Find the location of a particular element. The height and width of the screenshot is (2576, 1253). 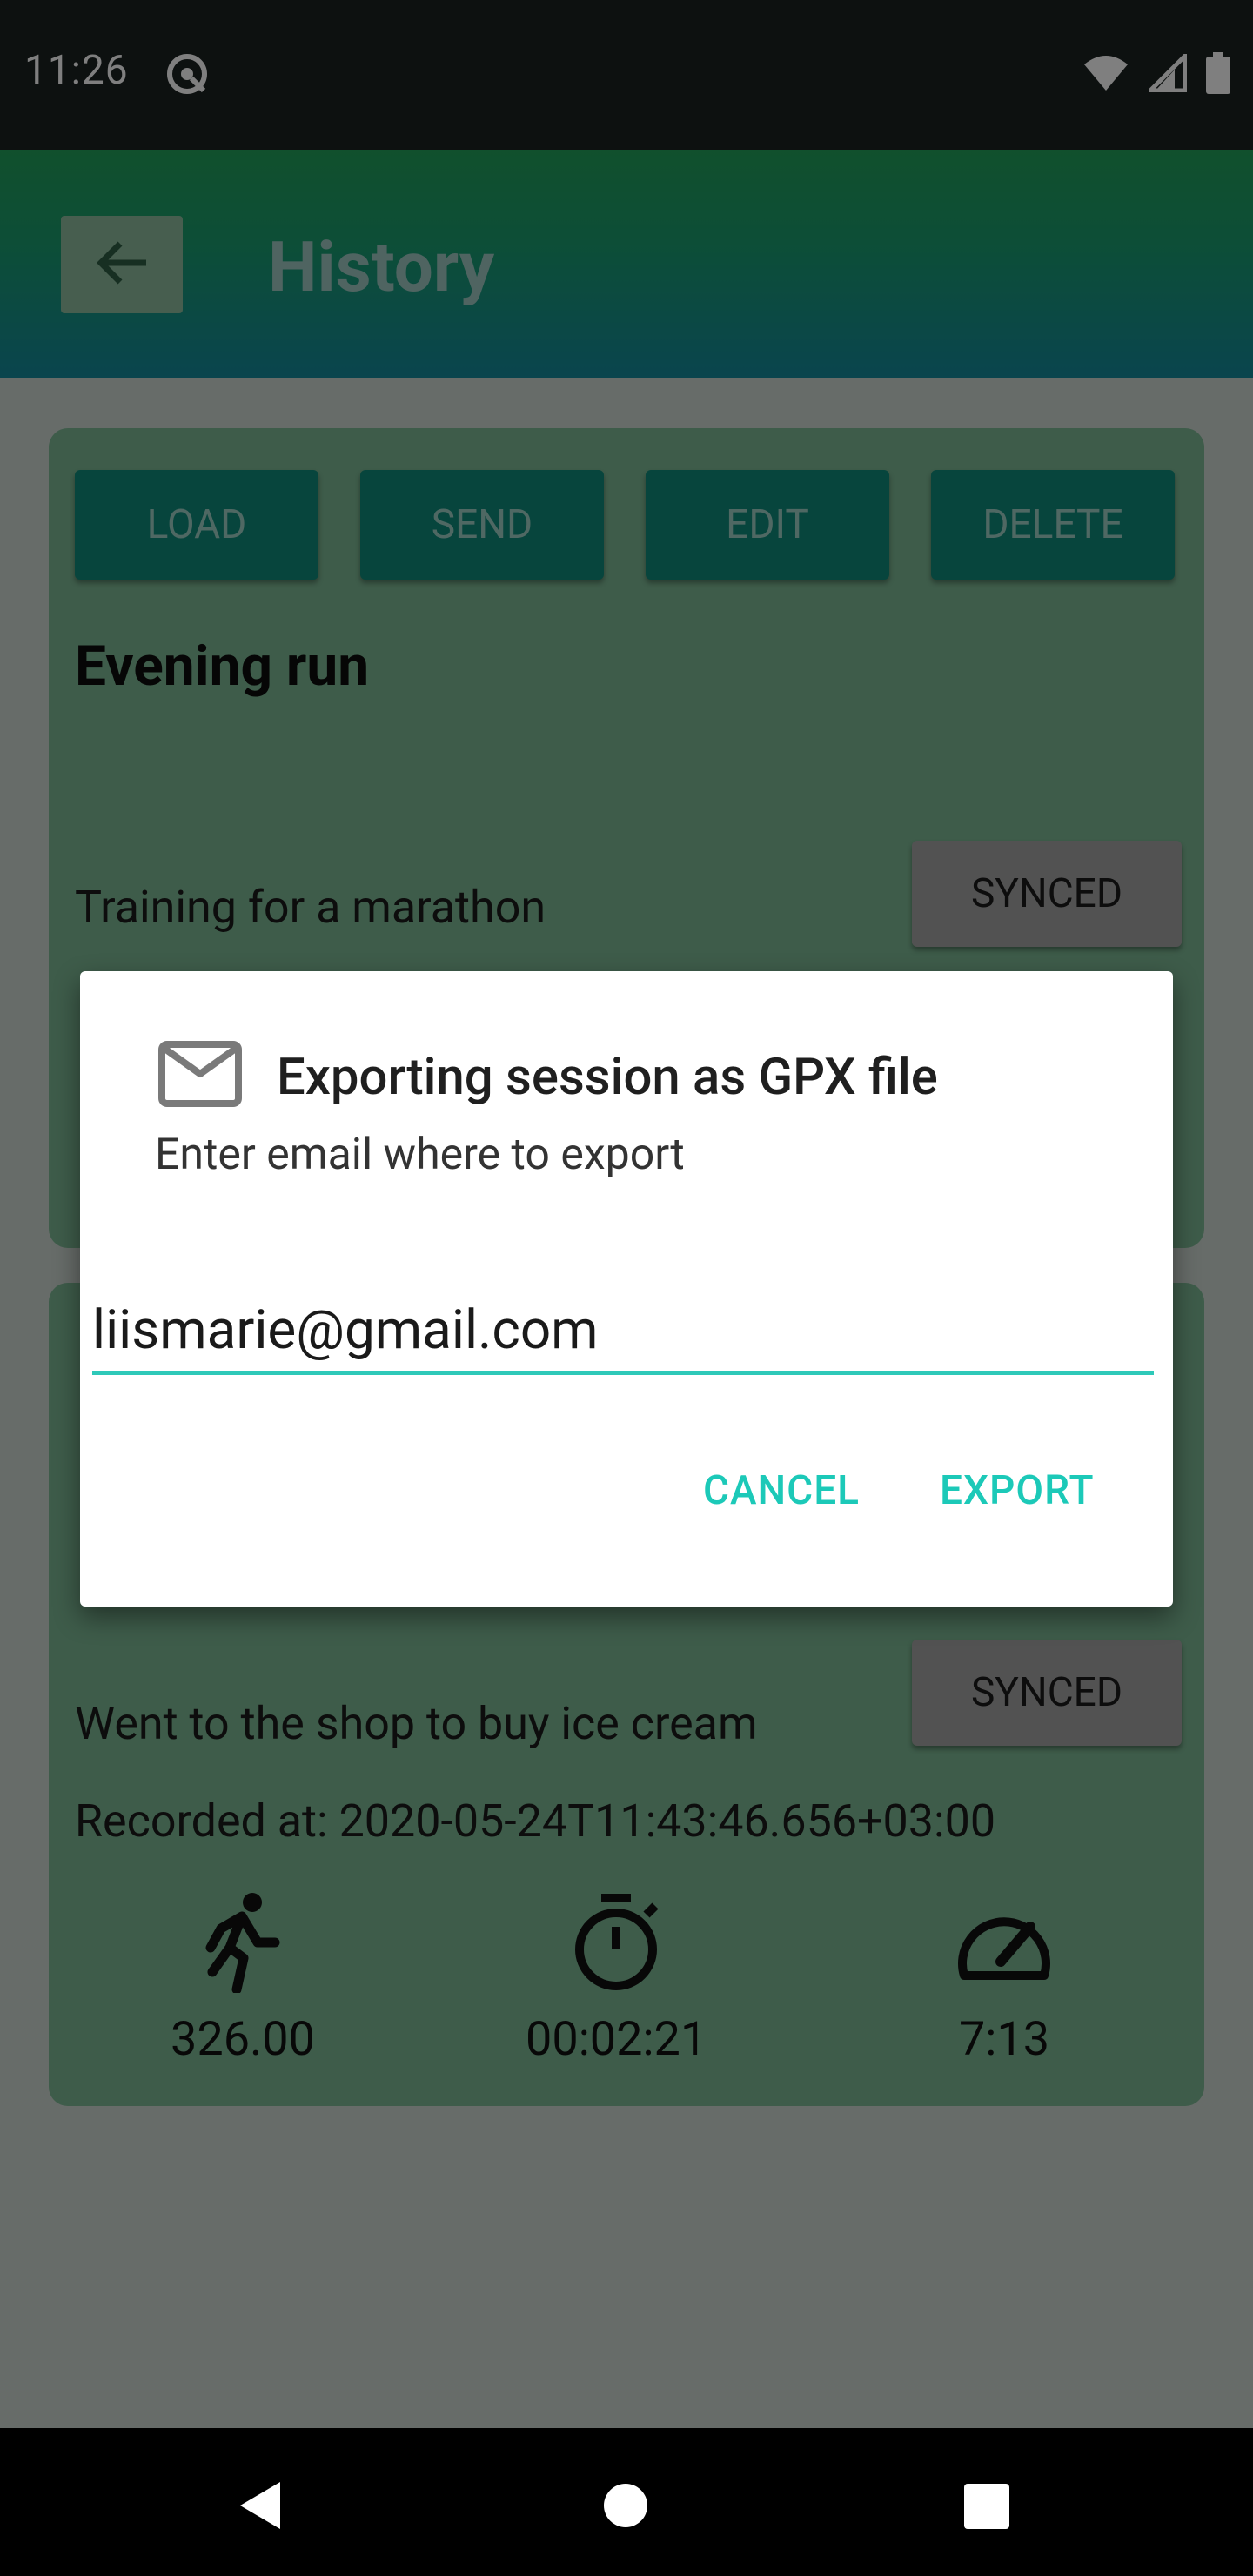

home-nav-icon is located at coordinates (625, 2507).